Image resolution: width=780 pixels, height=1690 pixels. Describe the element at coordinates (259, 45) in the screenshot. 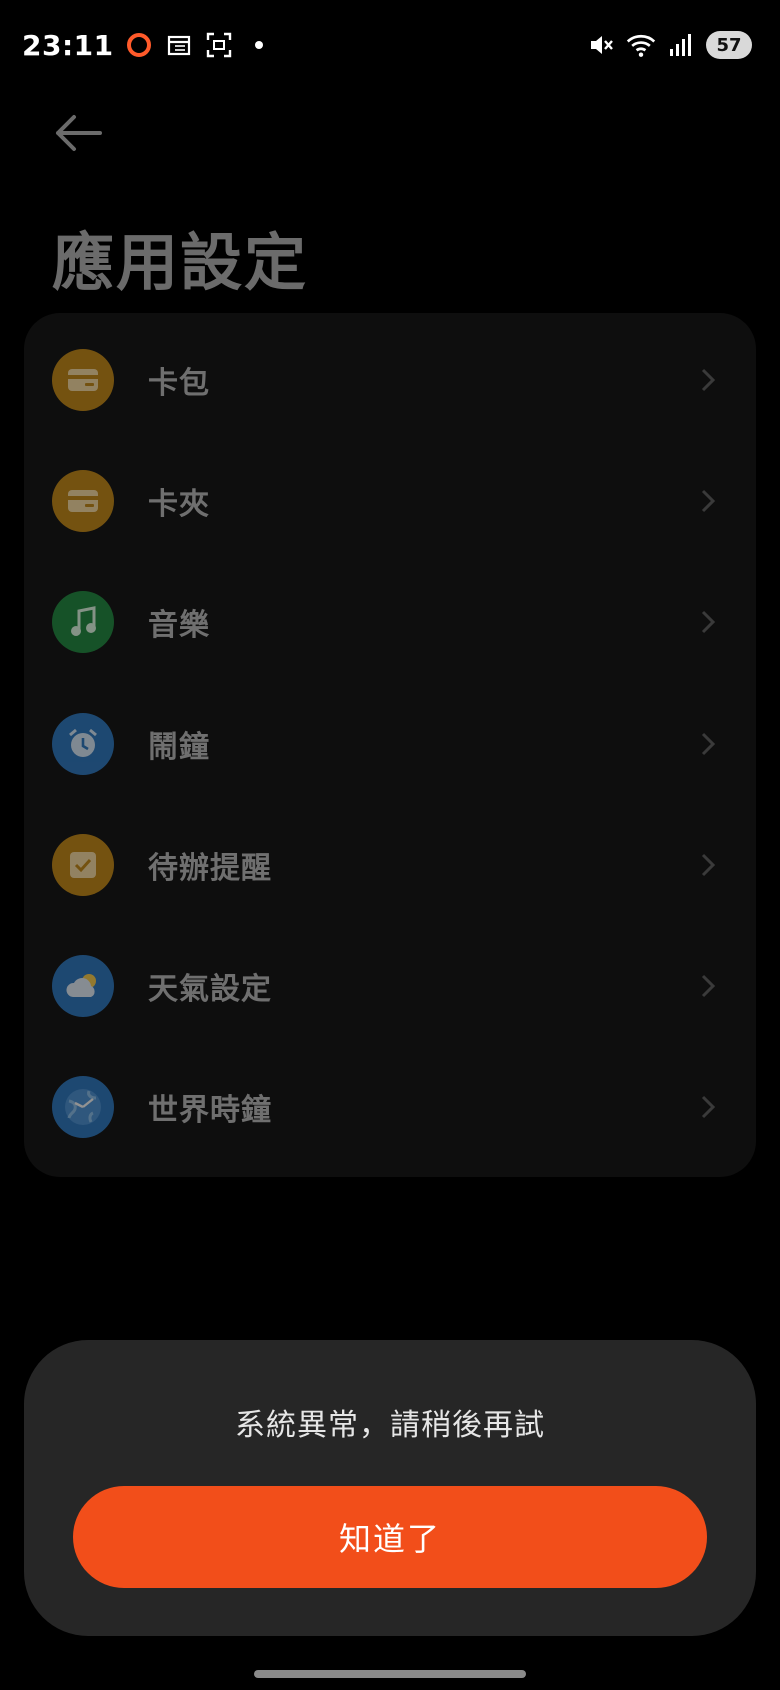

I see `dot-icon` at that location.